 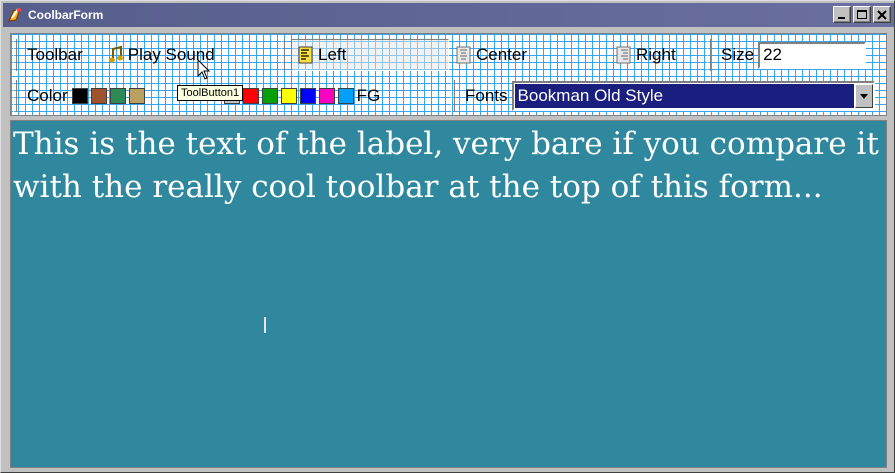 I want to click on size-band: Size 22, so click(x=796, y=55).